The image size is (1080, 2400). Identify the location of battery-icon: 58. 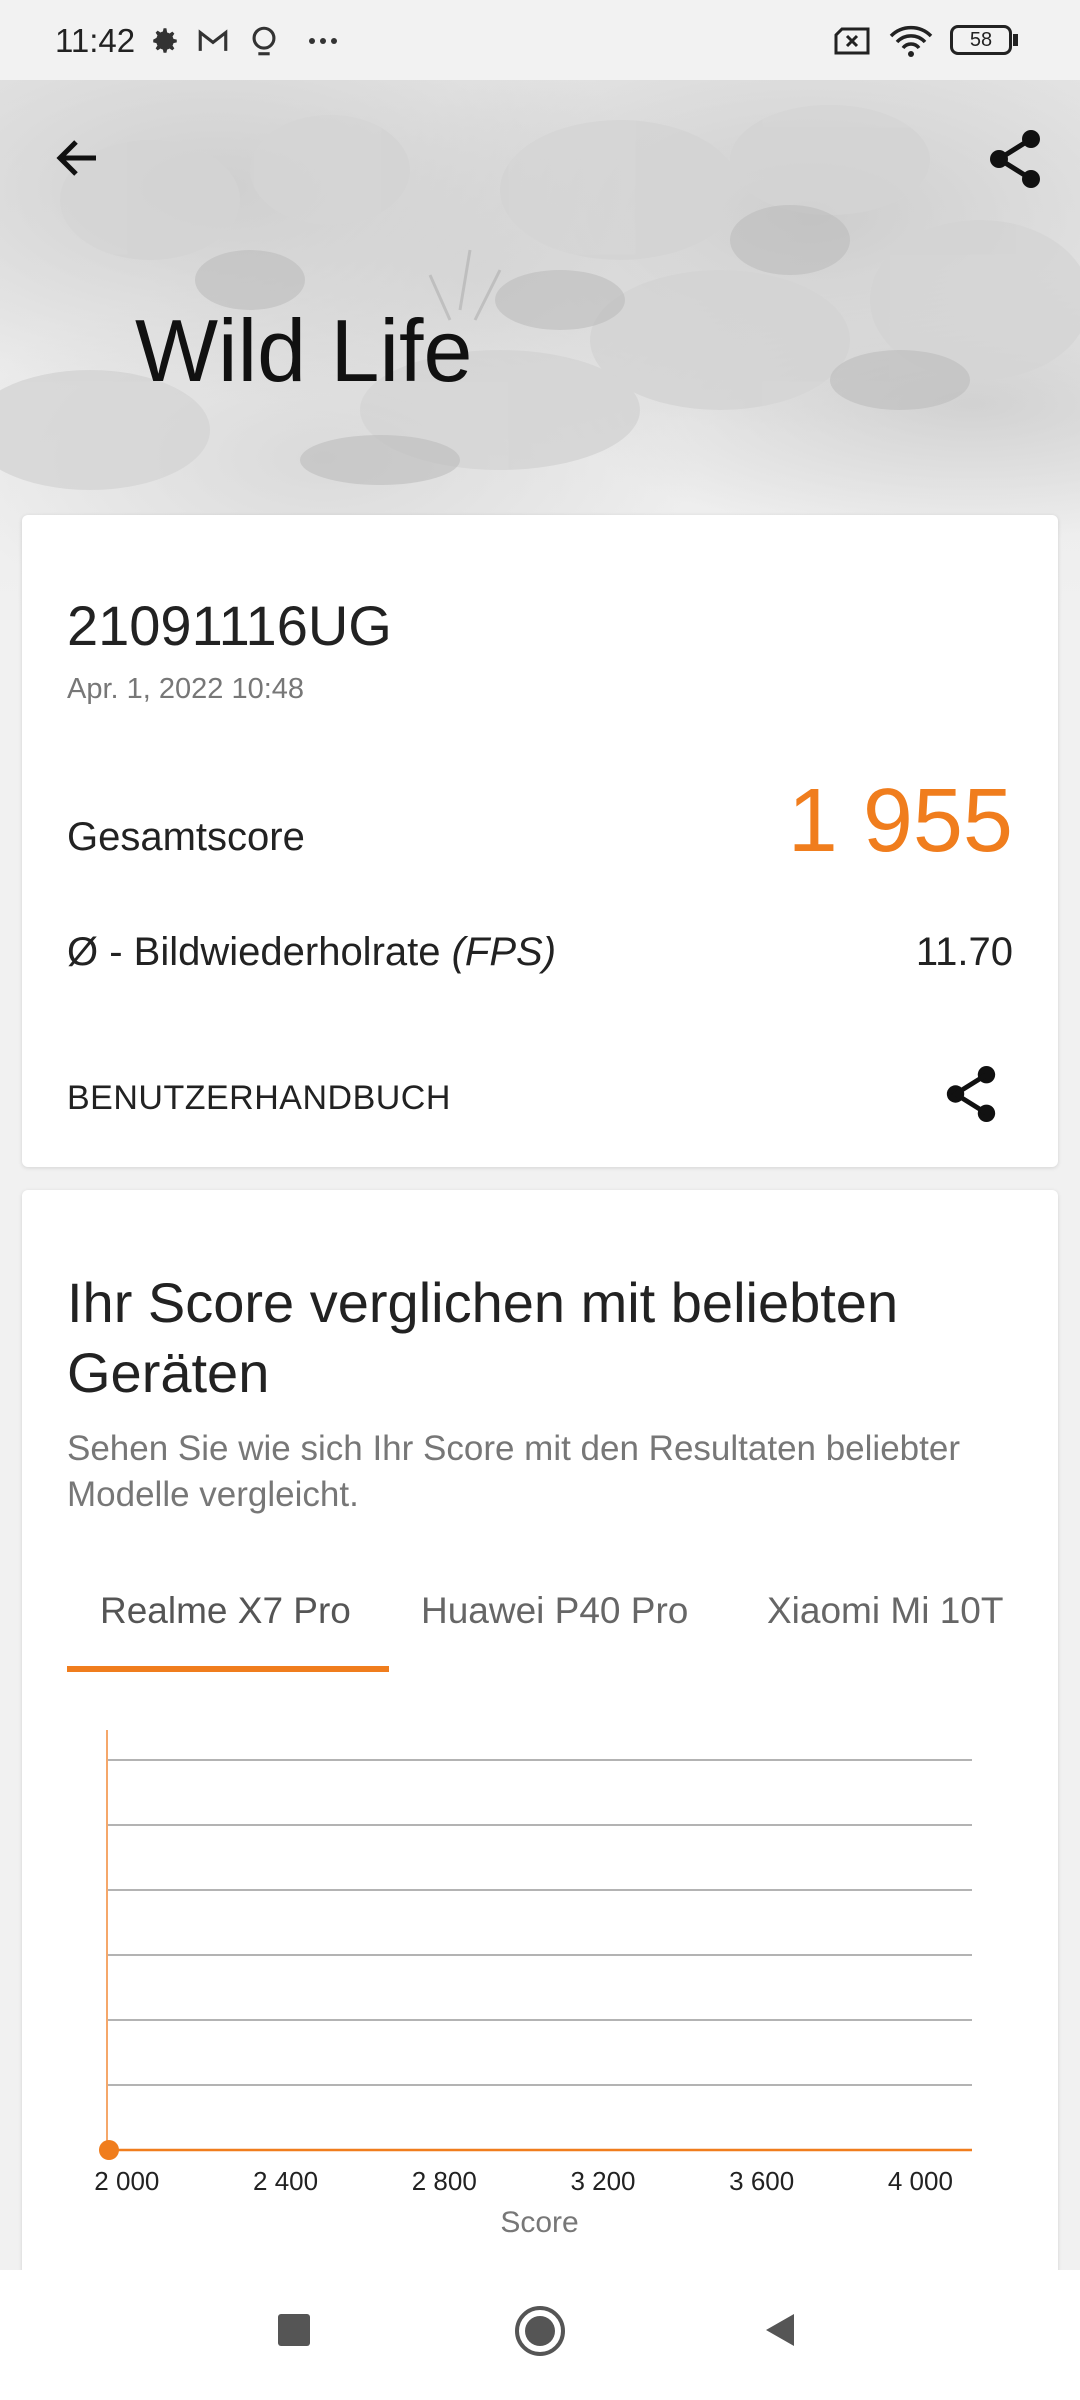
(981, 40).